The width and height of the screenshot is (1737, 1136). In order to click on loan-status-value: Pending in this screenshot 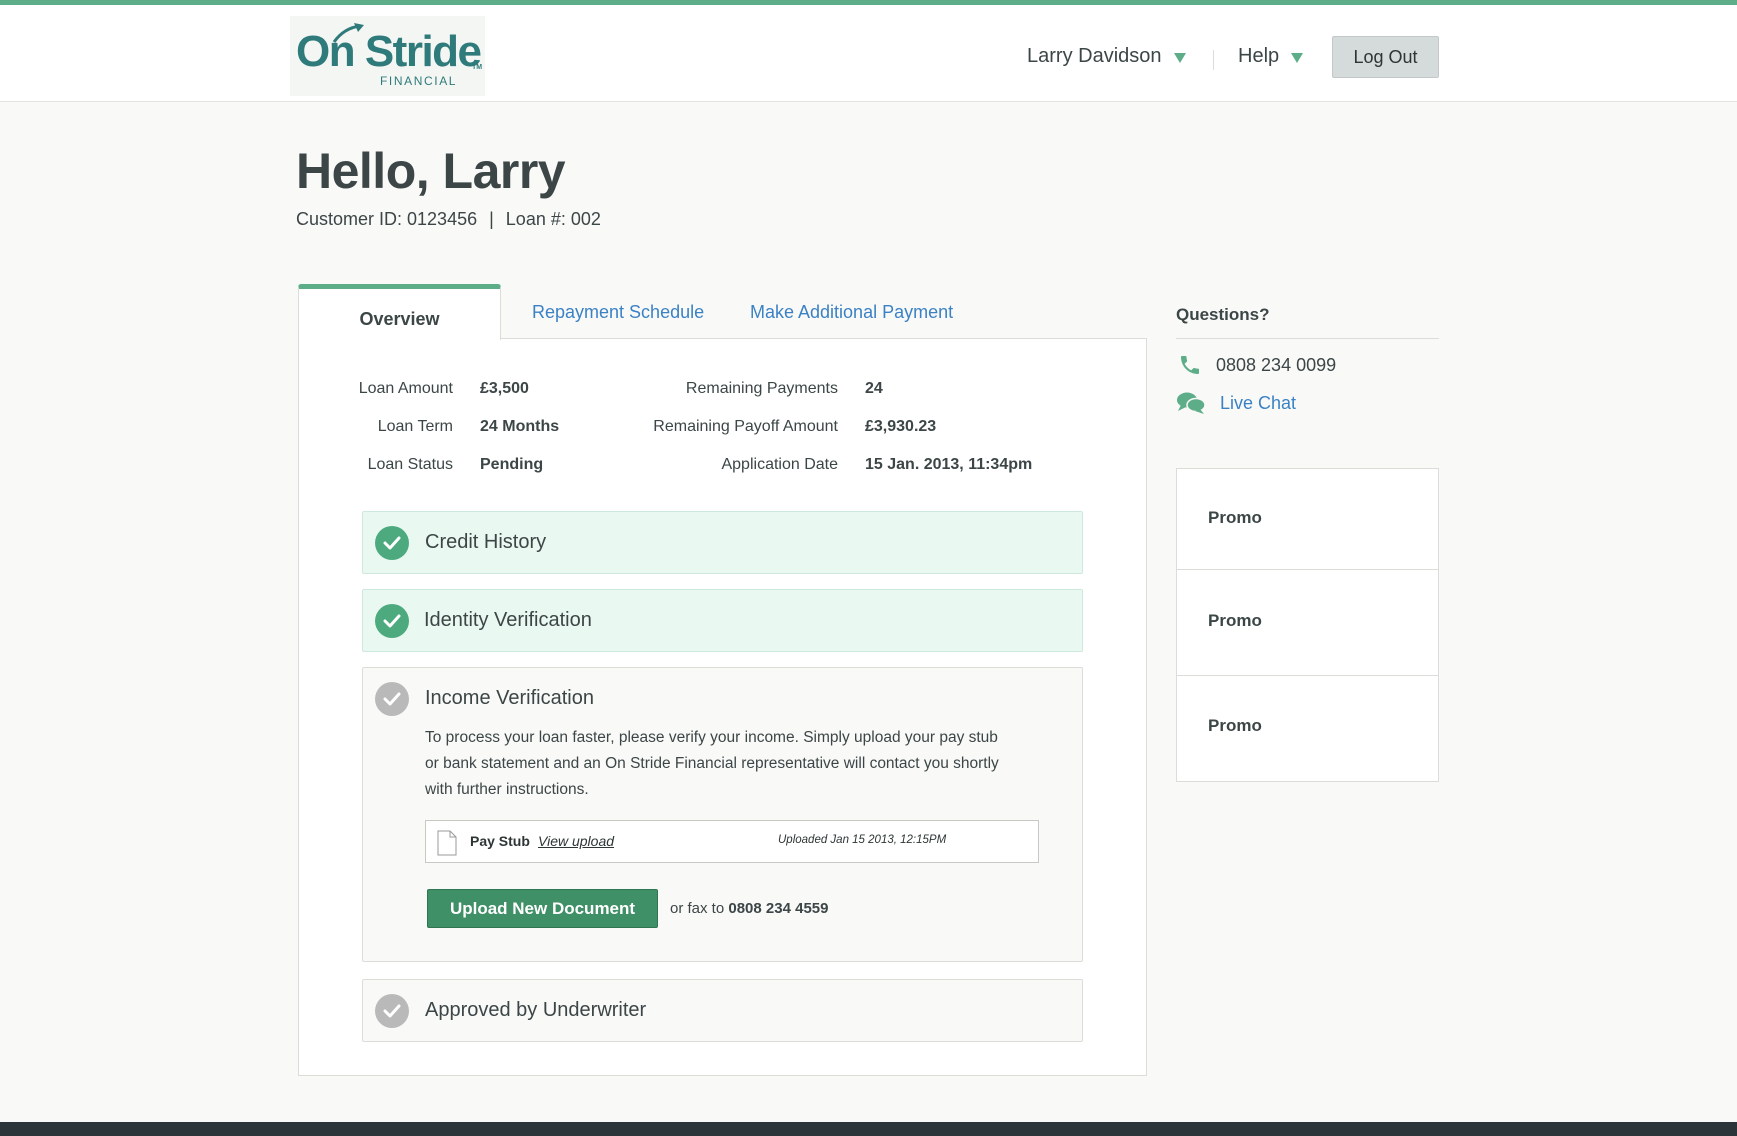, I will do `click(512, 464)`.